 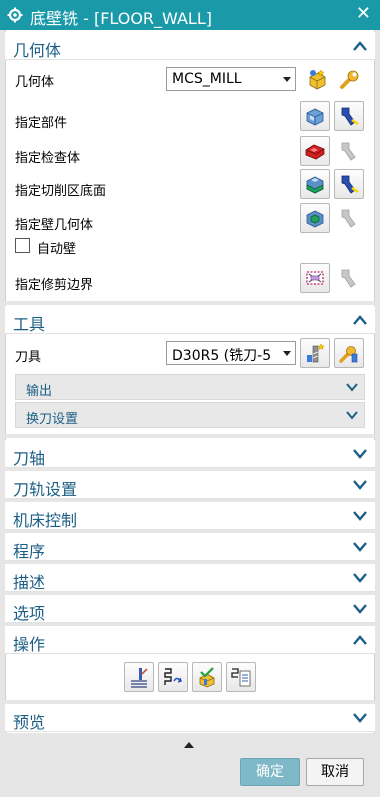 What do you see at coordinates (190, 320) in the screenshot?
I see `section-tool-header: 工具` at bounding box center [190, 320].